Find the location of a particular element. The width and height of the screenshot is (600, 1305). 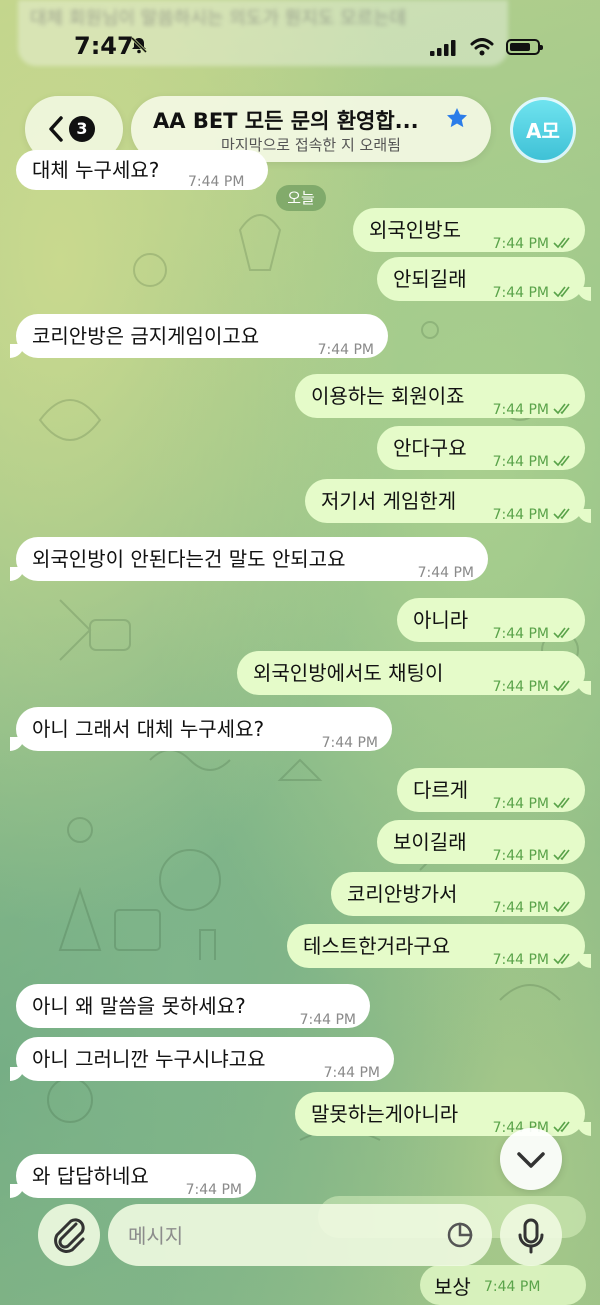

message-text: 와 답답하네요 is located at coordinates (90, 1176).